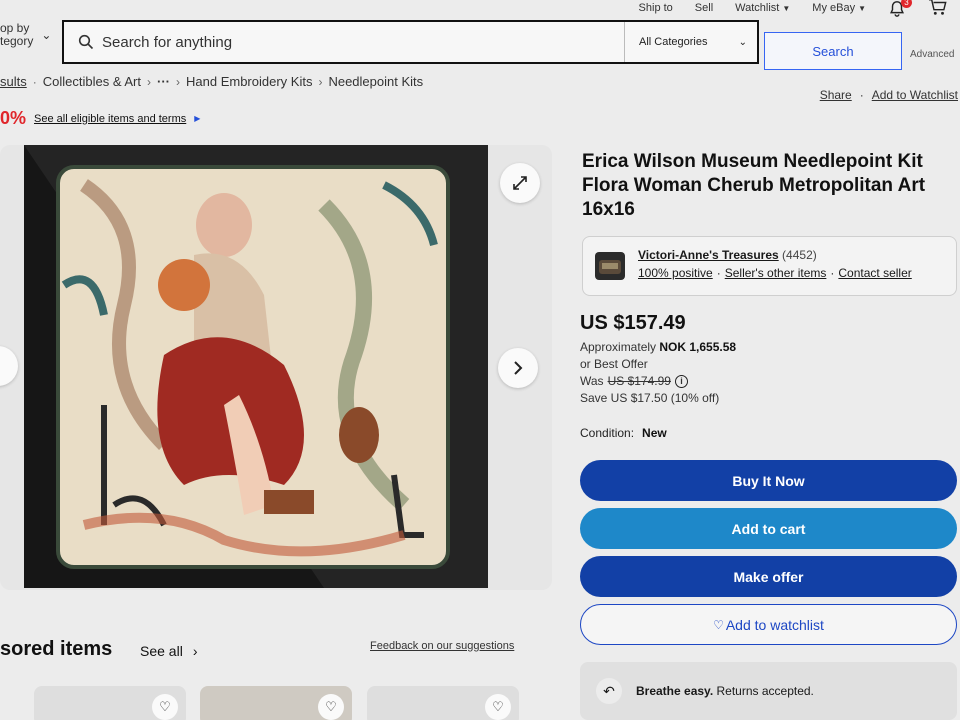 The height and width of the screenshot is (720, 960). Describe the element at coordinates (650, 398) in the screenshot. I see `savings-text: Save US $17.50 (10% off)` at that location.